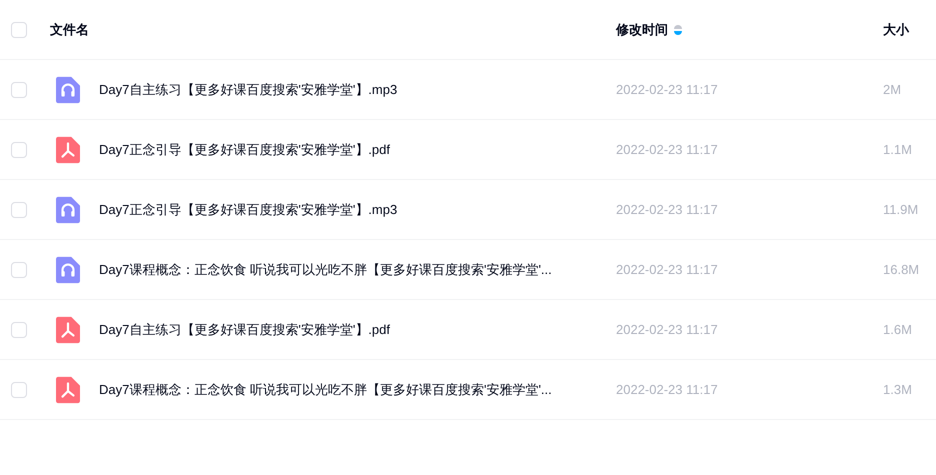  Describe the element at coordinates (248, 89) in the screenshot. I see `file-name: Day7自主练习【更多好课百度搜索'安雅学堂'】.mp3` at that location.